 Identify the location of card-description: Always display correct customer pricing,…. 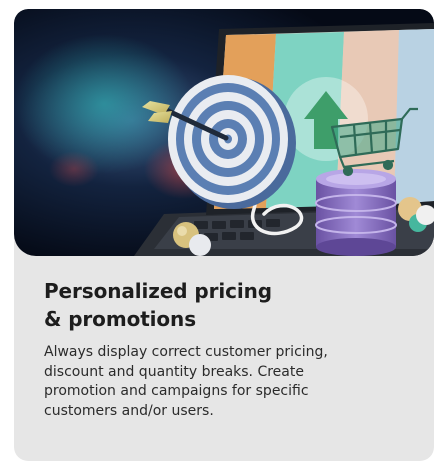
(229, 382).